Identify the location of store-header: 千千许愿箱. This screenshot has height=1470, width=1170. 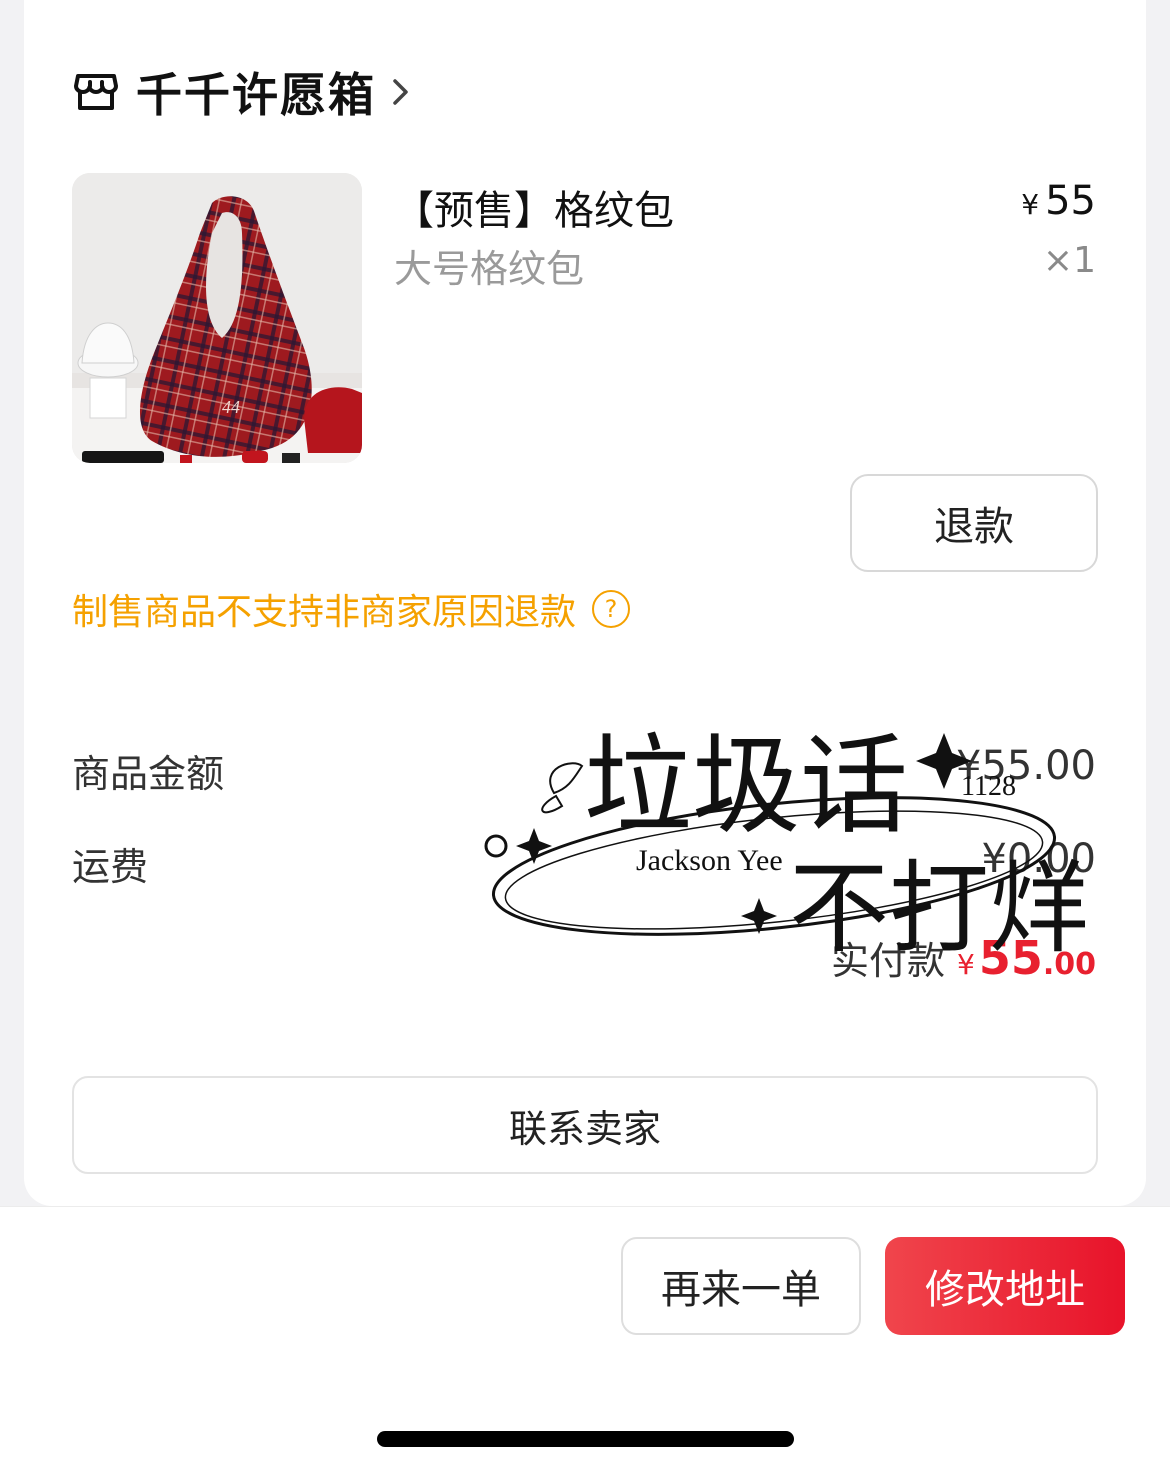
(242, 92).